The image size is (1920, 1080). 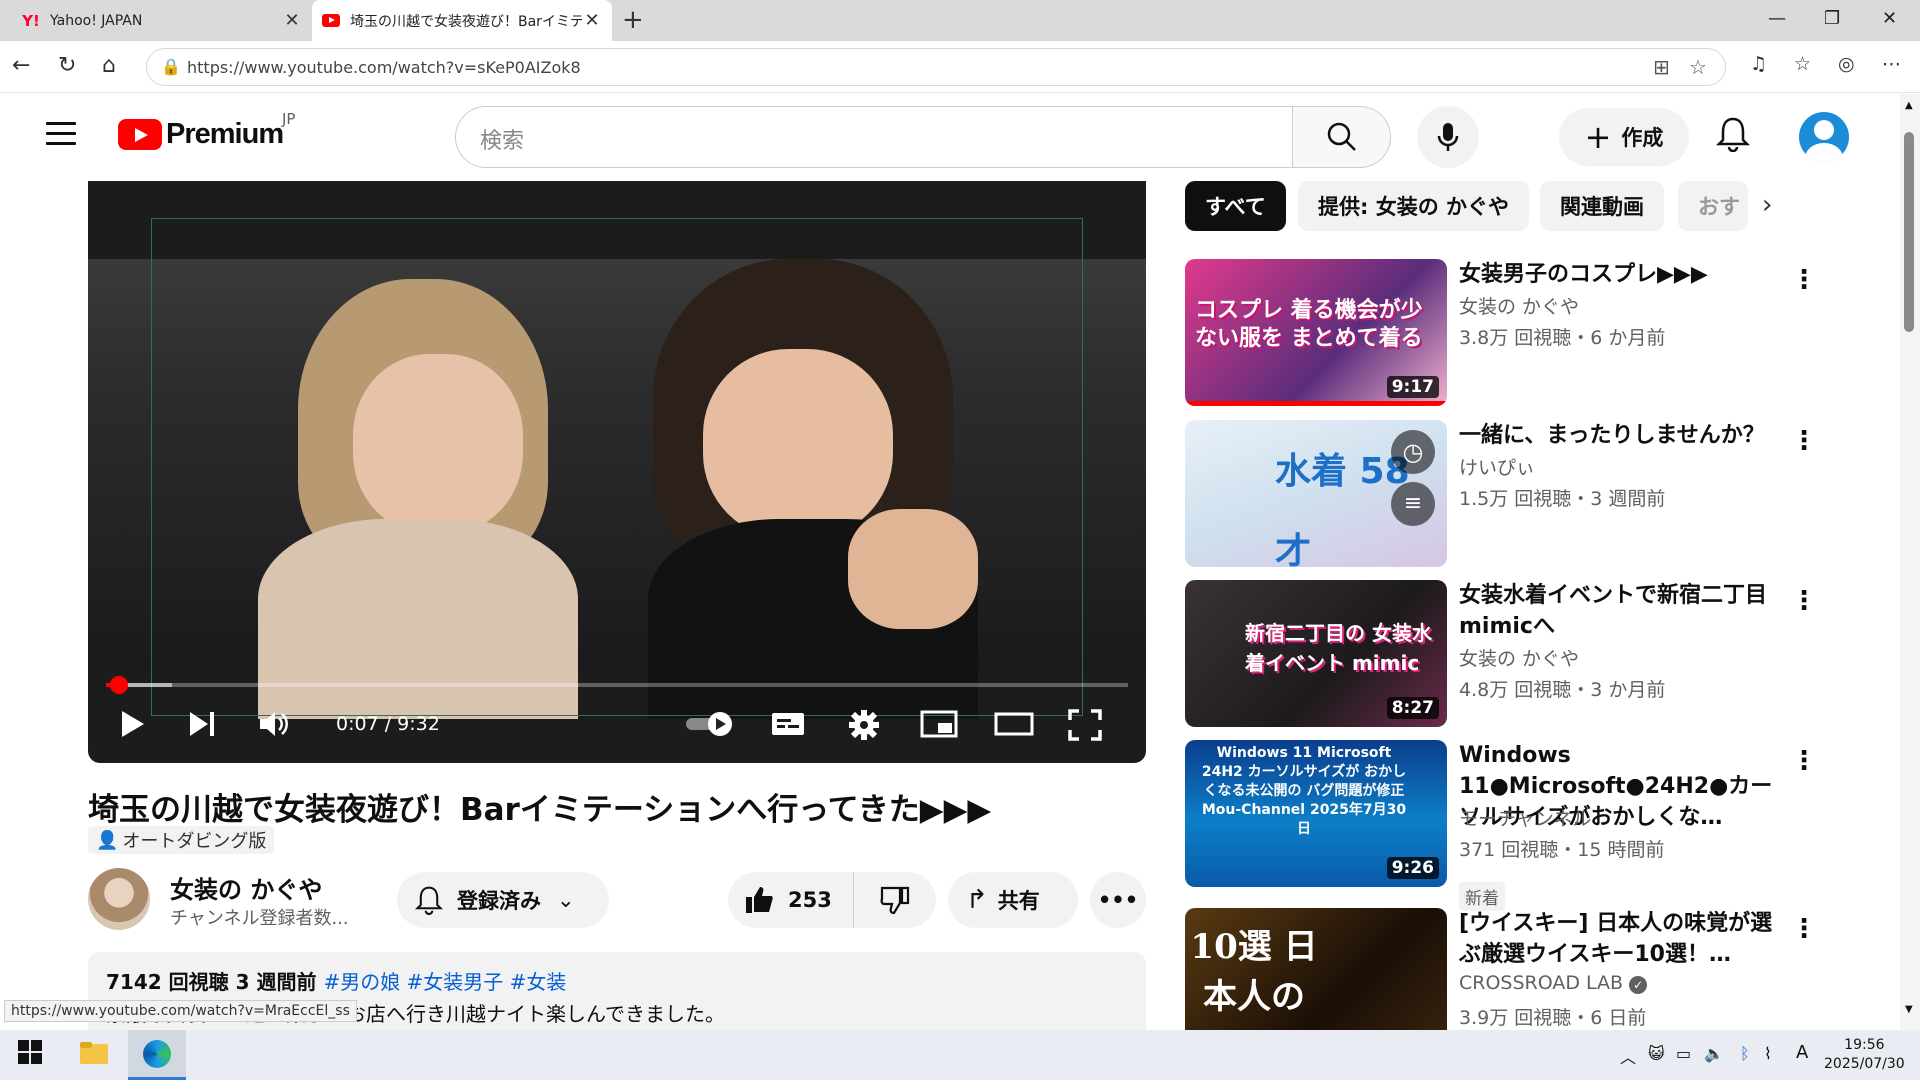 I want to click on favorite-star-icon: ☆, so click(x=1698, y=67).